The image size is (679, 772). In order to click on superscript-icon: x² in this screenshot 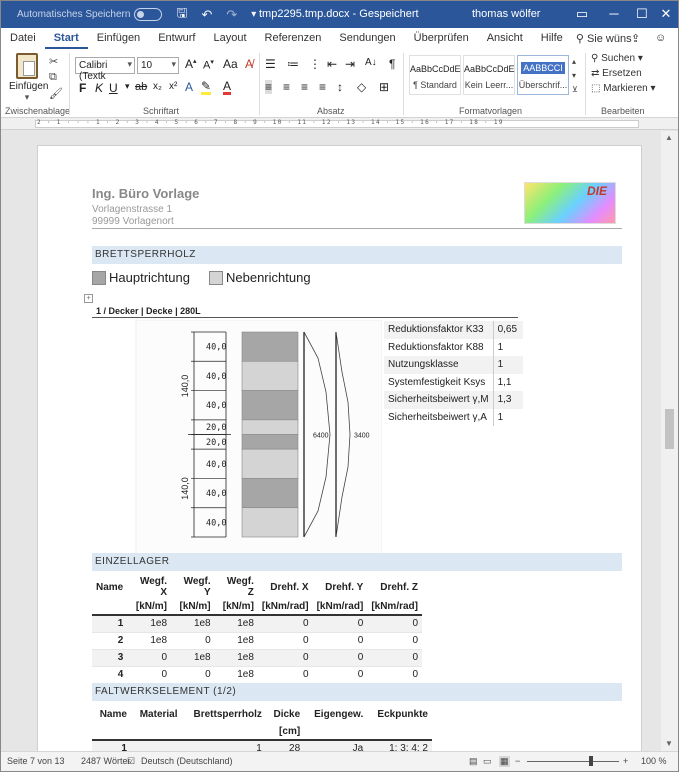, I will do `click(173, 86)`.